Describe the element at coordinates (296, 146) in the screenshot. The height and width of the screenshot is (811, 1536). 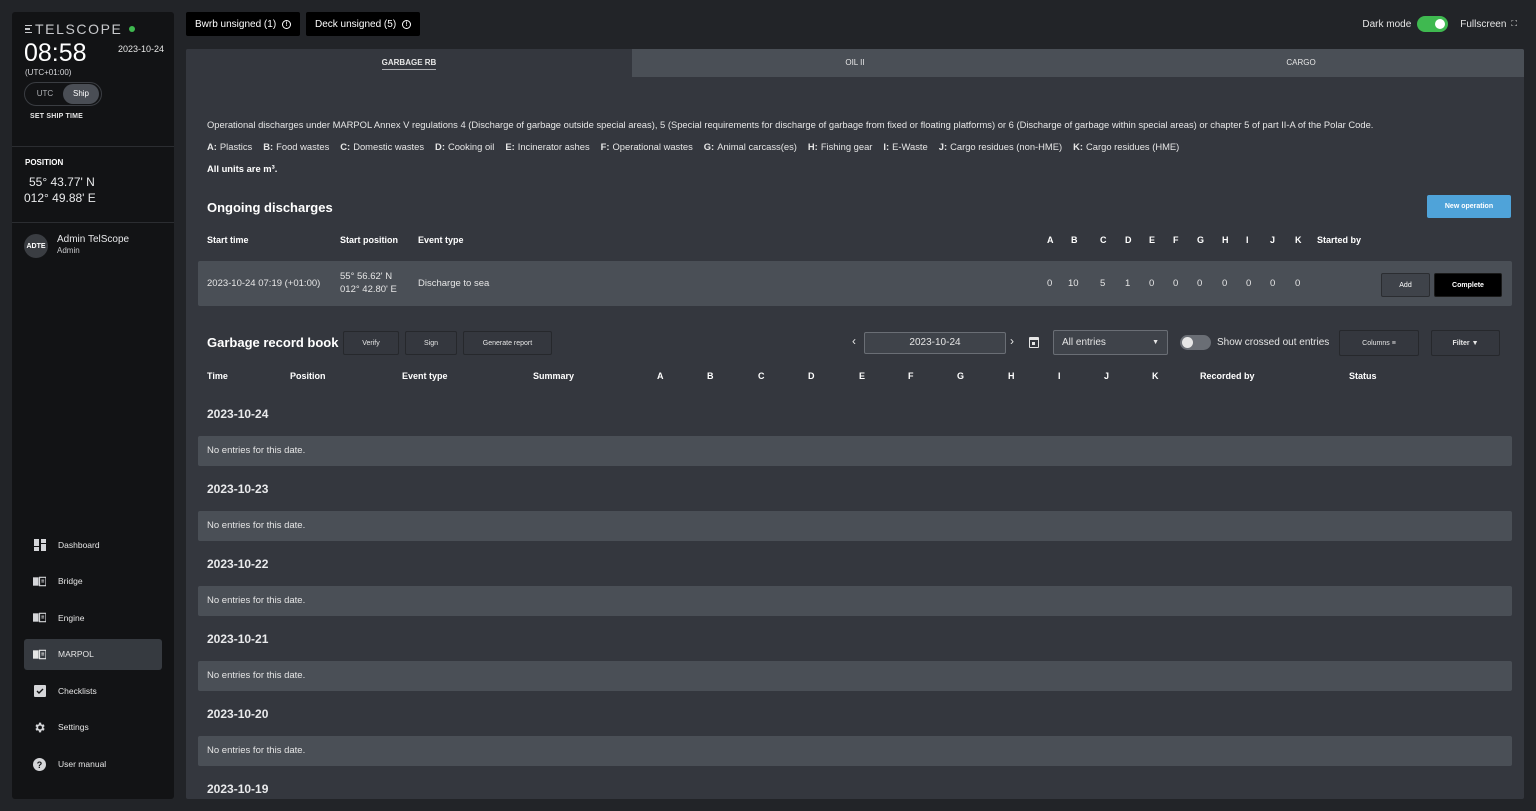
I see `legend-item: B: Food wastes` at that location.